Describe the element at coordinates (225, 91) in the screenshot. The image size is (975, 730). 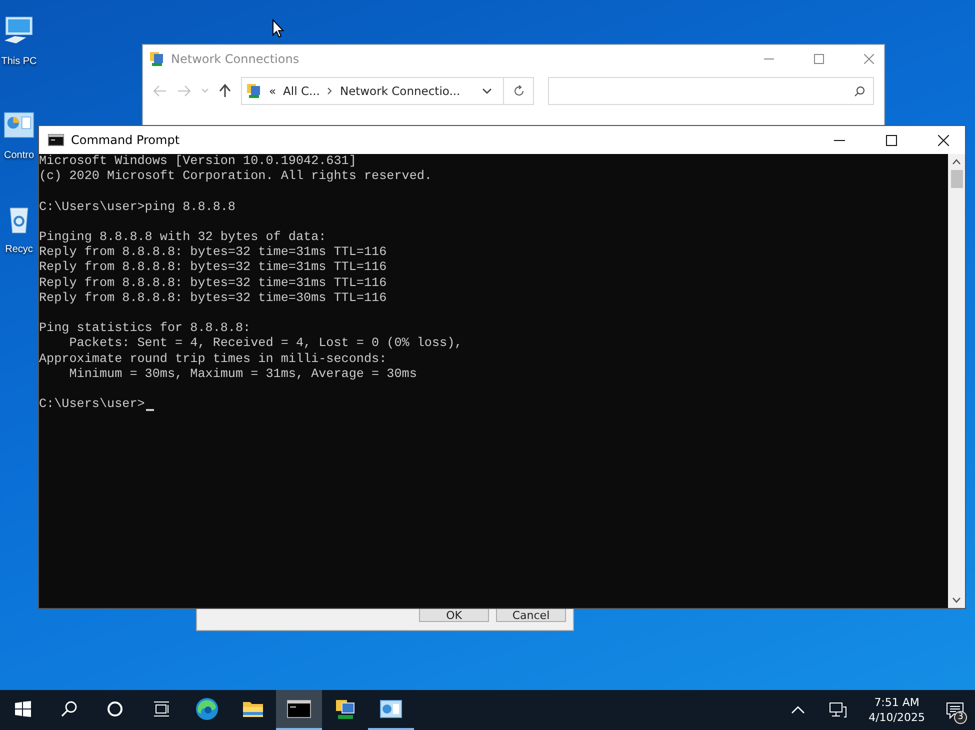
I see `up-arrow-icon` at that location.